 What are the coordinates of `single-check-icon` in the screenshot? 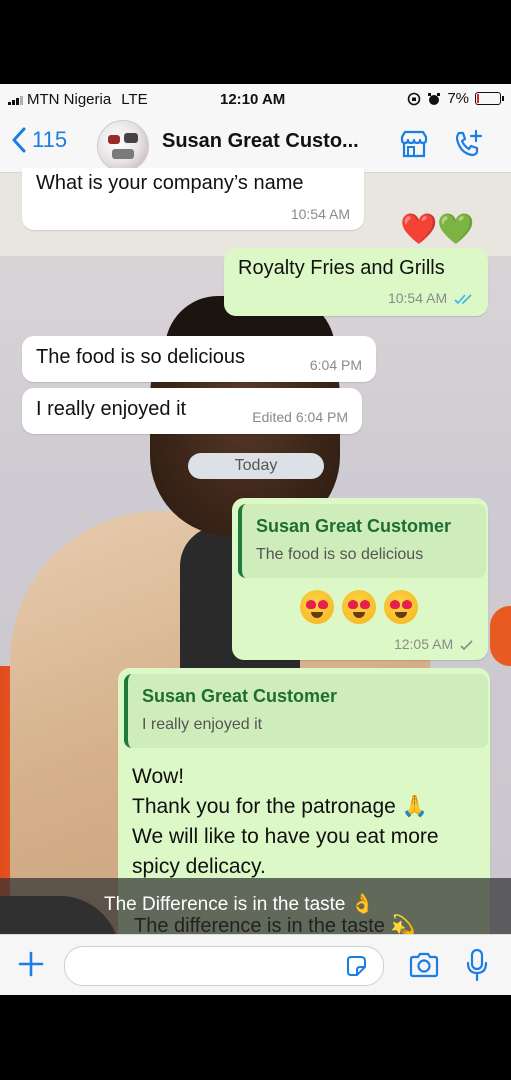 It's located at (466, 645).